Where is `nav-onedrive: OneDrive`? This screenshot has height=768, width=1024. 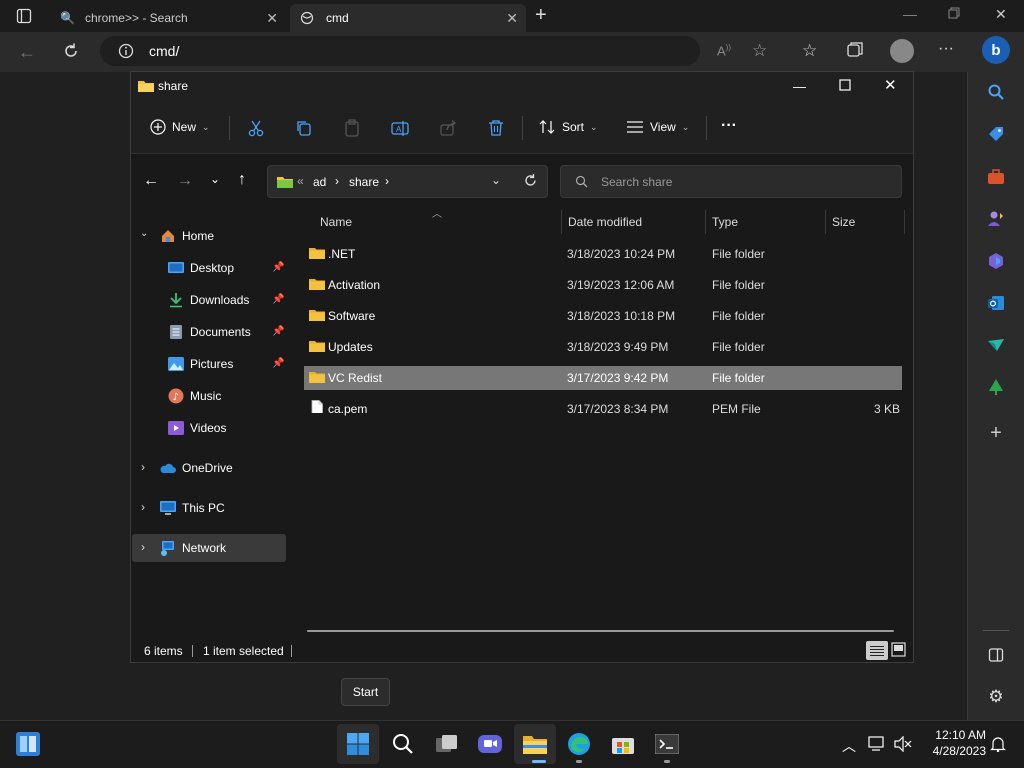 nav-onedrive: OneDrive is located at coordinates (196, 468).